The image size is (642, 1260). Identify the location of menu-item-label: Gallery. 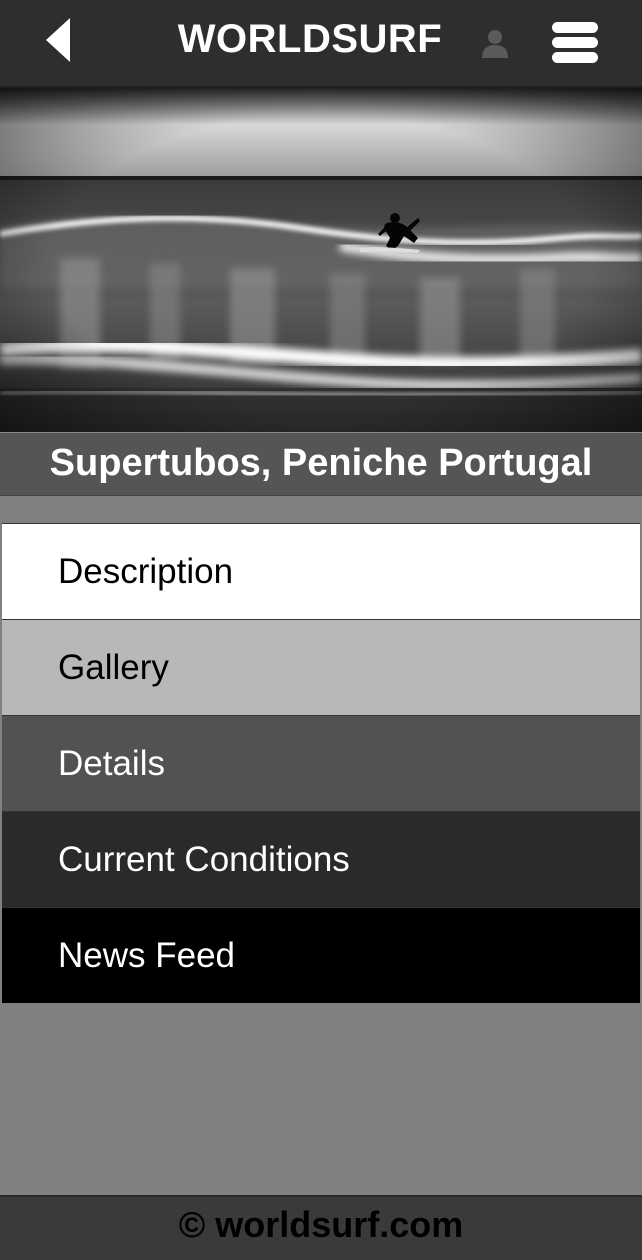
(113, 667).